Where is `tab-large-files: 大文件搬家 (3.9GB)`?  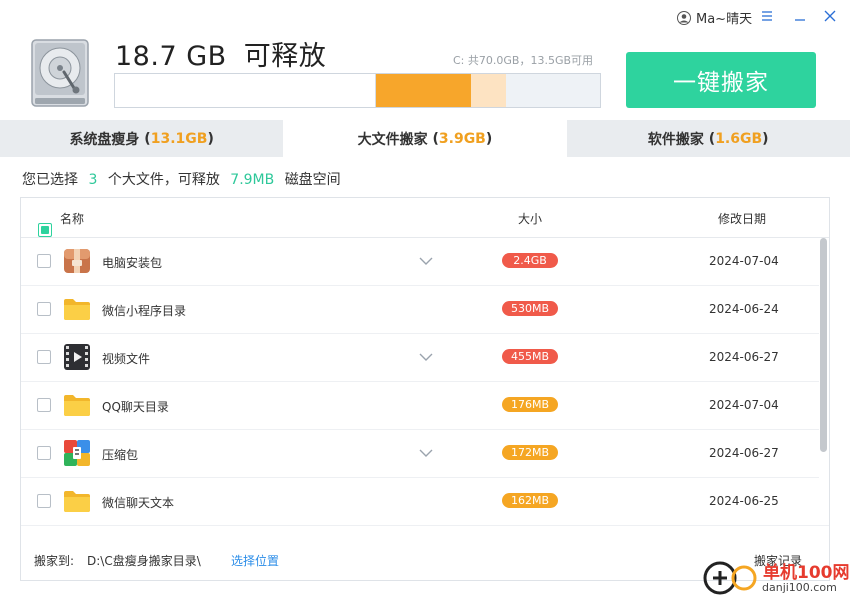
tab-large-files: 大文件搬家 (3.9GB) is located at coordinates (425, 138).